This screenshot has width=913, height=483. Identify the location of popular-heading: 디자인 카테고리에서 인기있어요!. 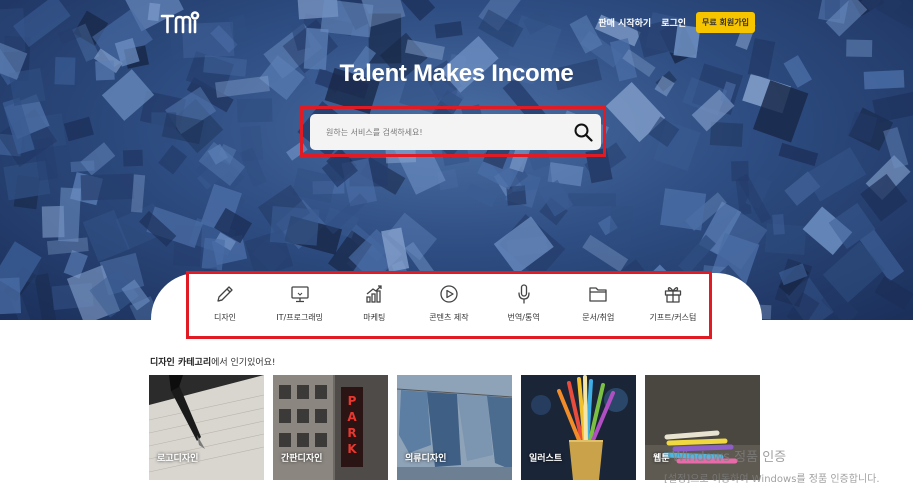
(213, 361).